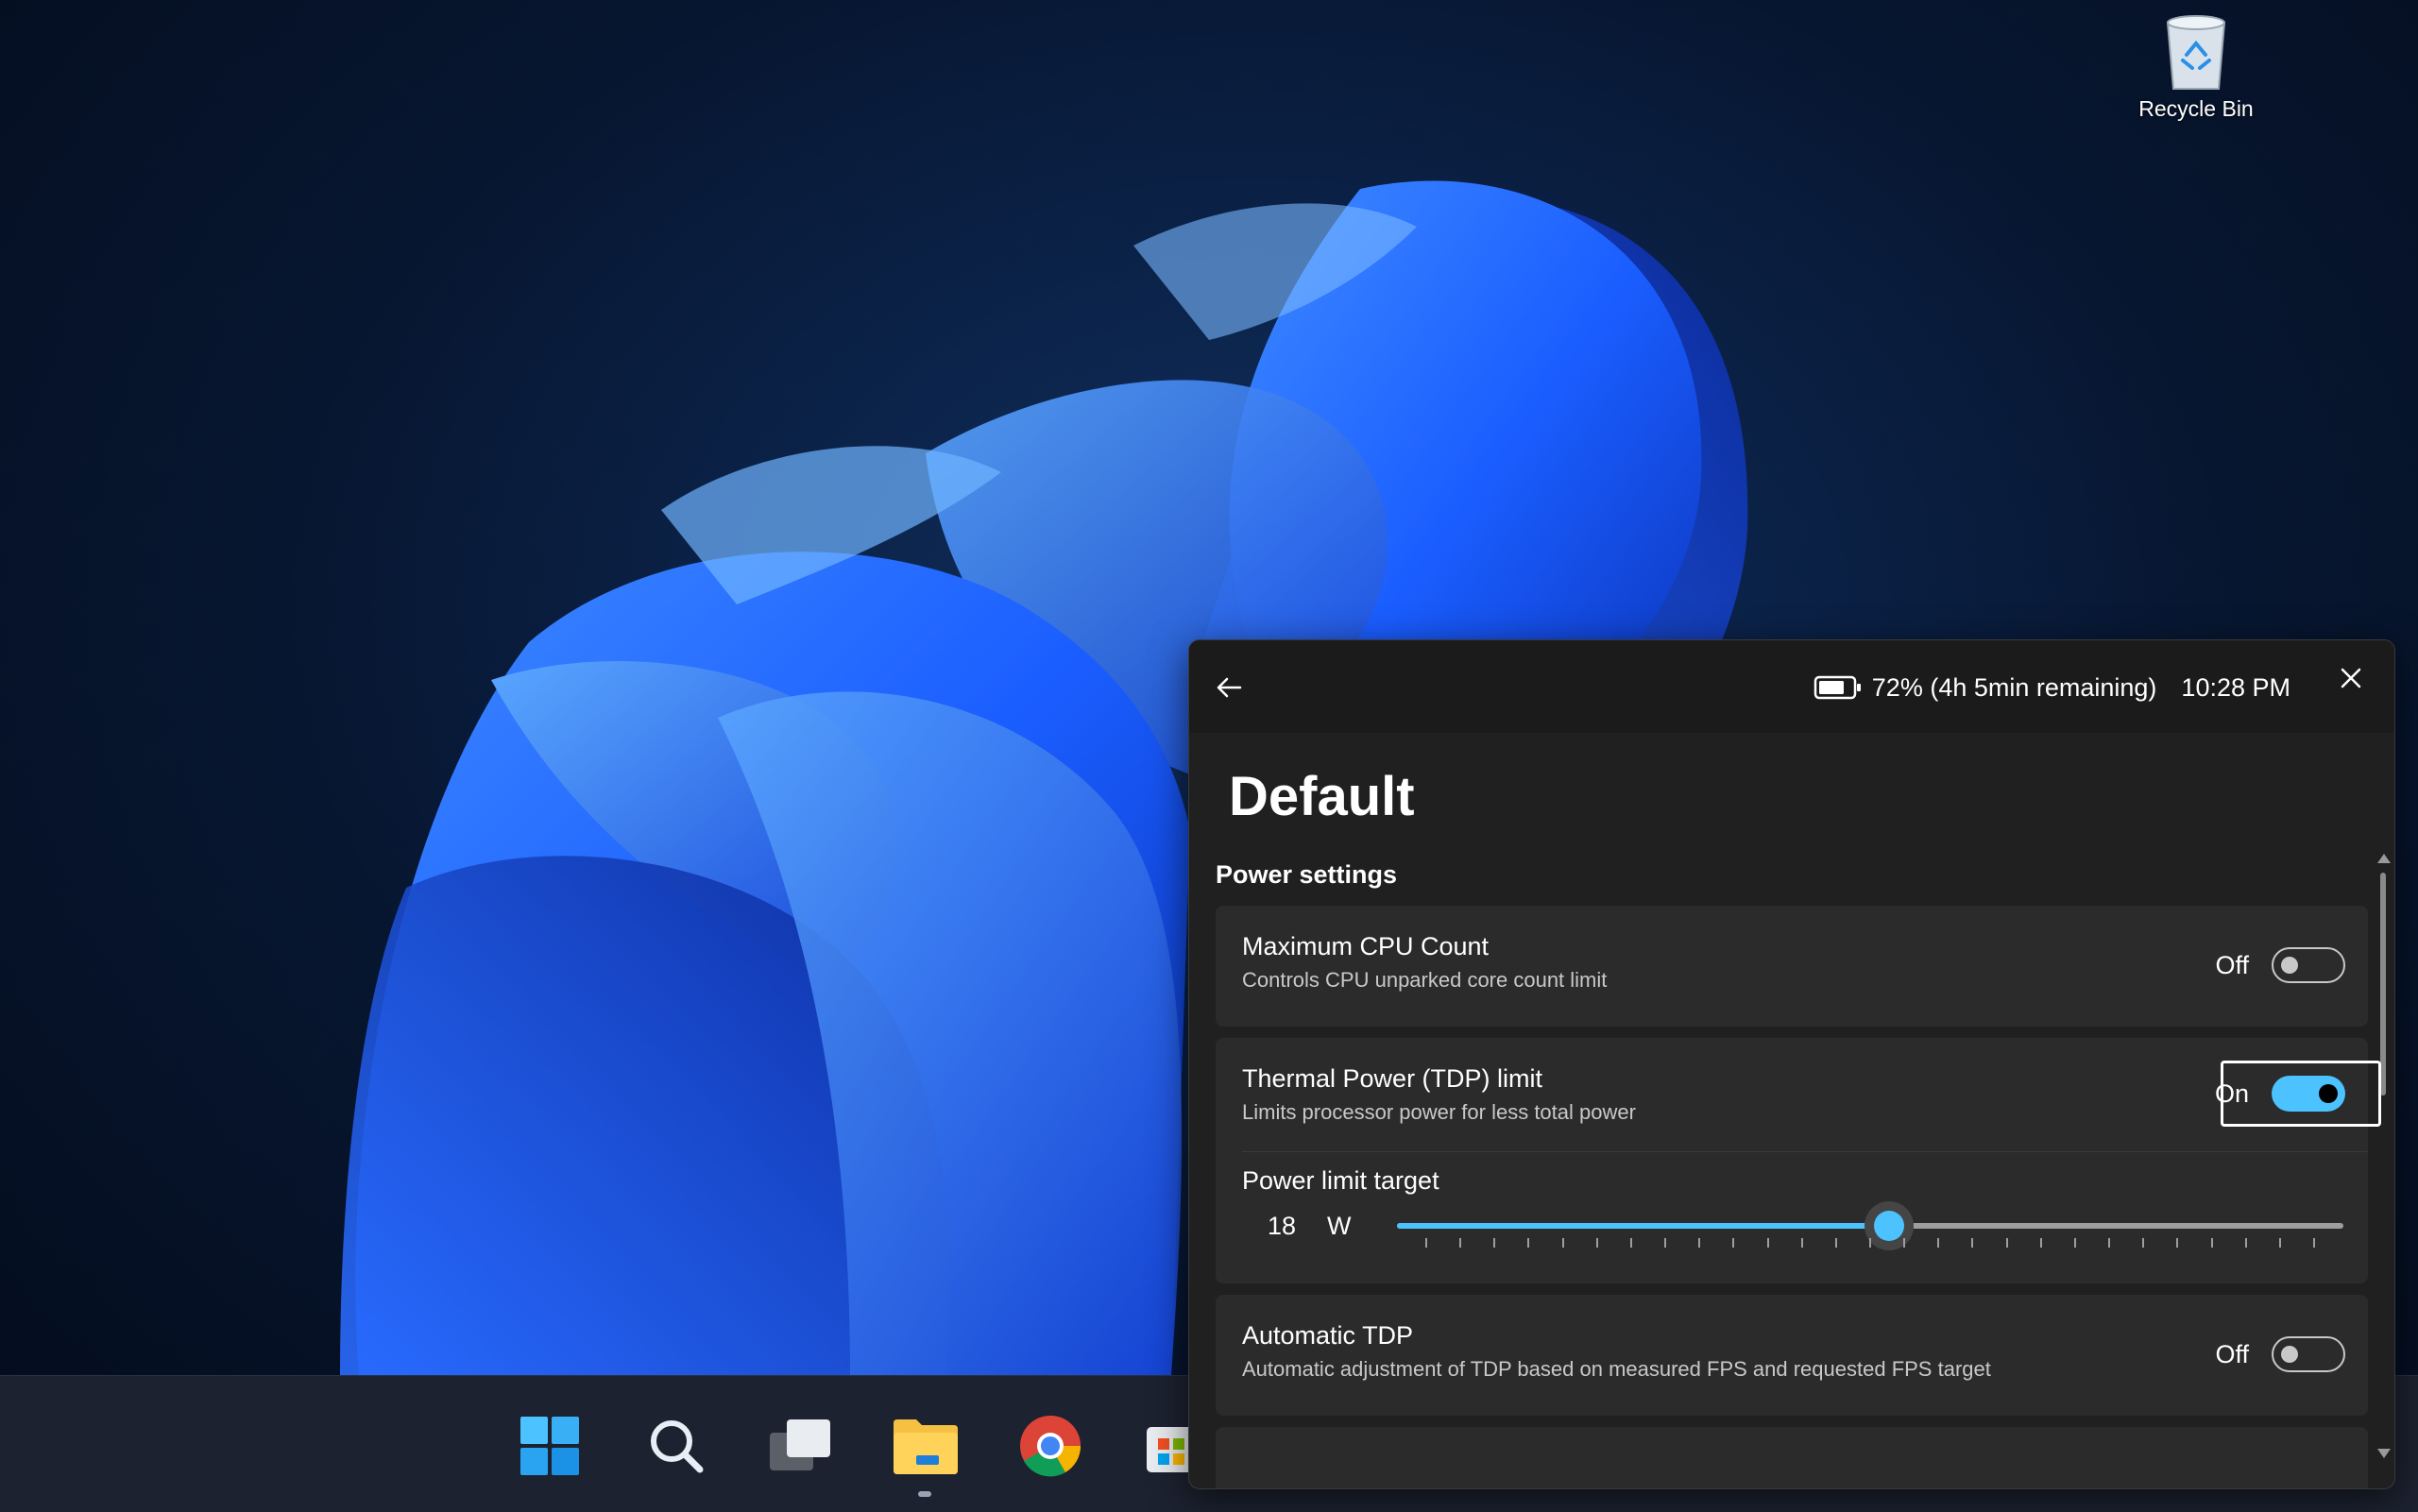 The width and height of the screenshot is (2418, 1512). Describe the element at coordinates (1328, 1336) in the screenshot. I see `automatic-tdp-title: Automatic TDP` at that location.